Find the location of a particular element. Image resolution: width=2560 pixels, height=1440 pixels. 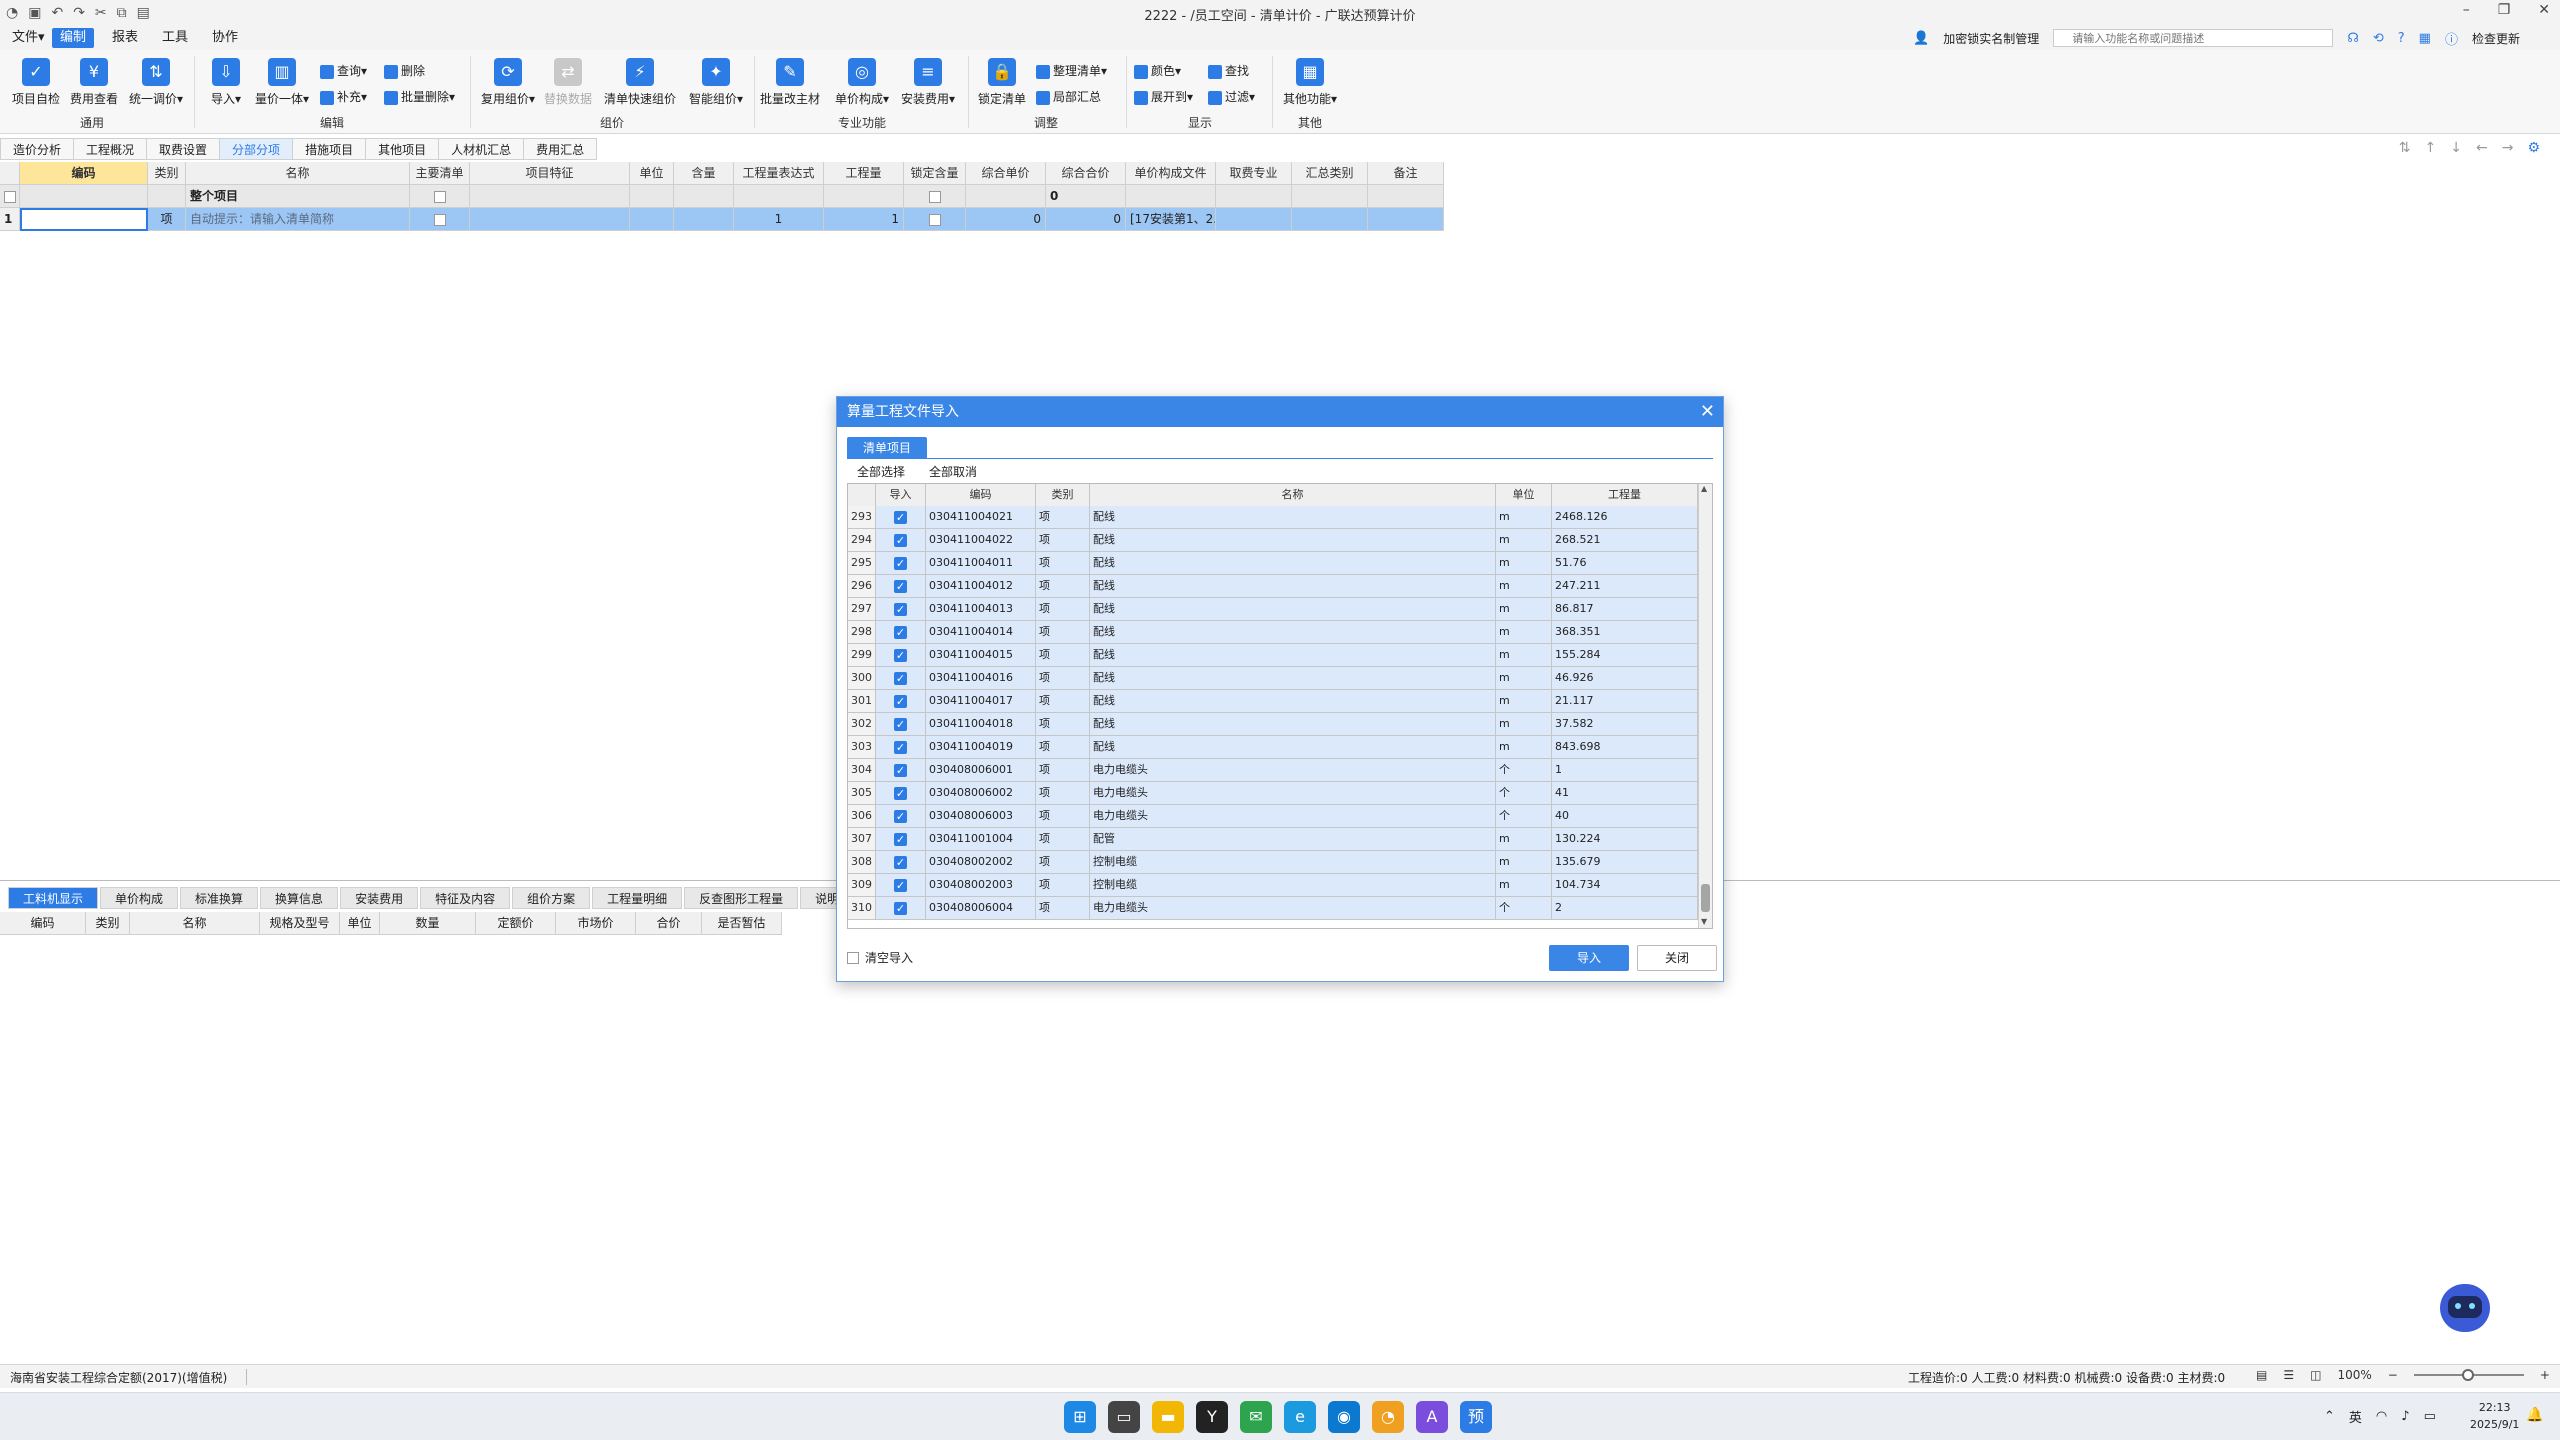

quantity-price-button: ▥ 量价一体▾ is located at coordinates (282, 82).